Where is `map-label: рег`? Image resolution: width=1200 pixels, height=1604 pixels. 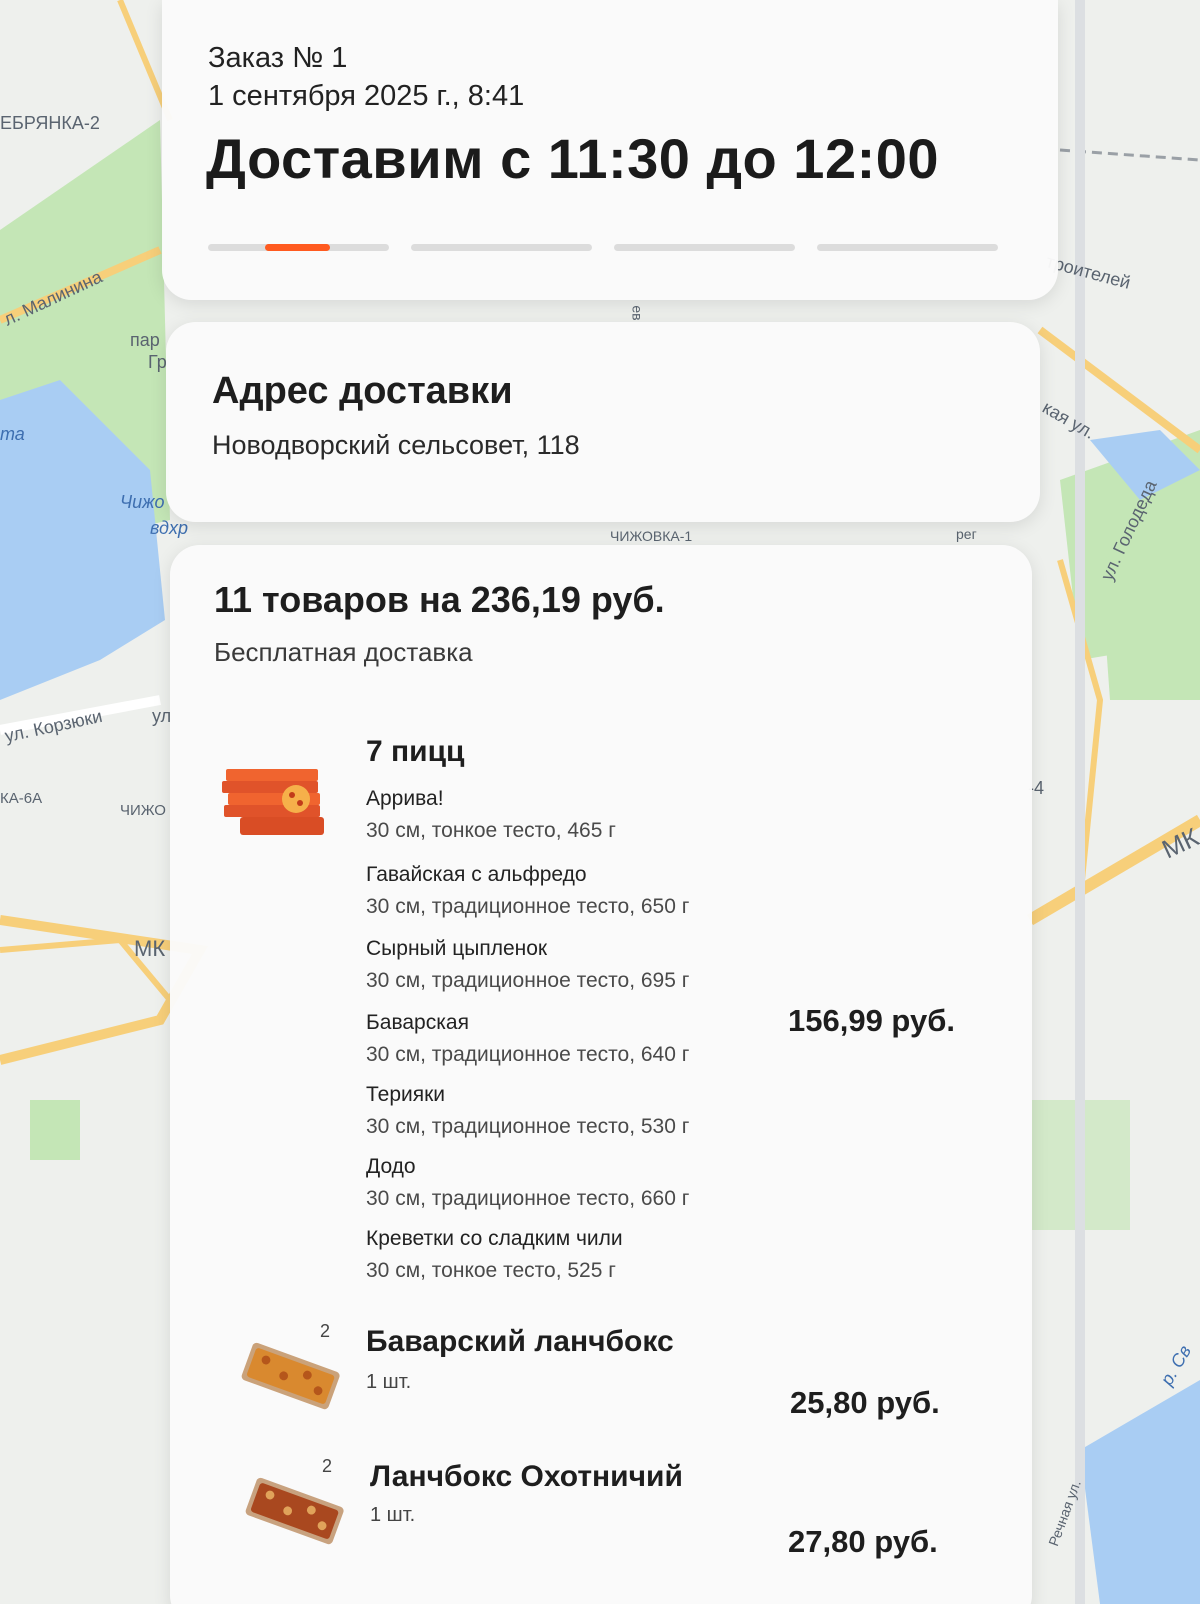 map-label: рег is located at coordinates (966, 534).